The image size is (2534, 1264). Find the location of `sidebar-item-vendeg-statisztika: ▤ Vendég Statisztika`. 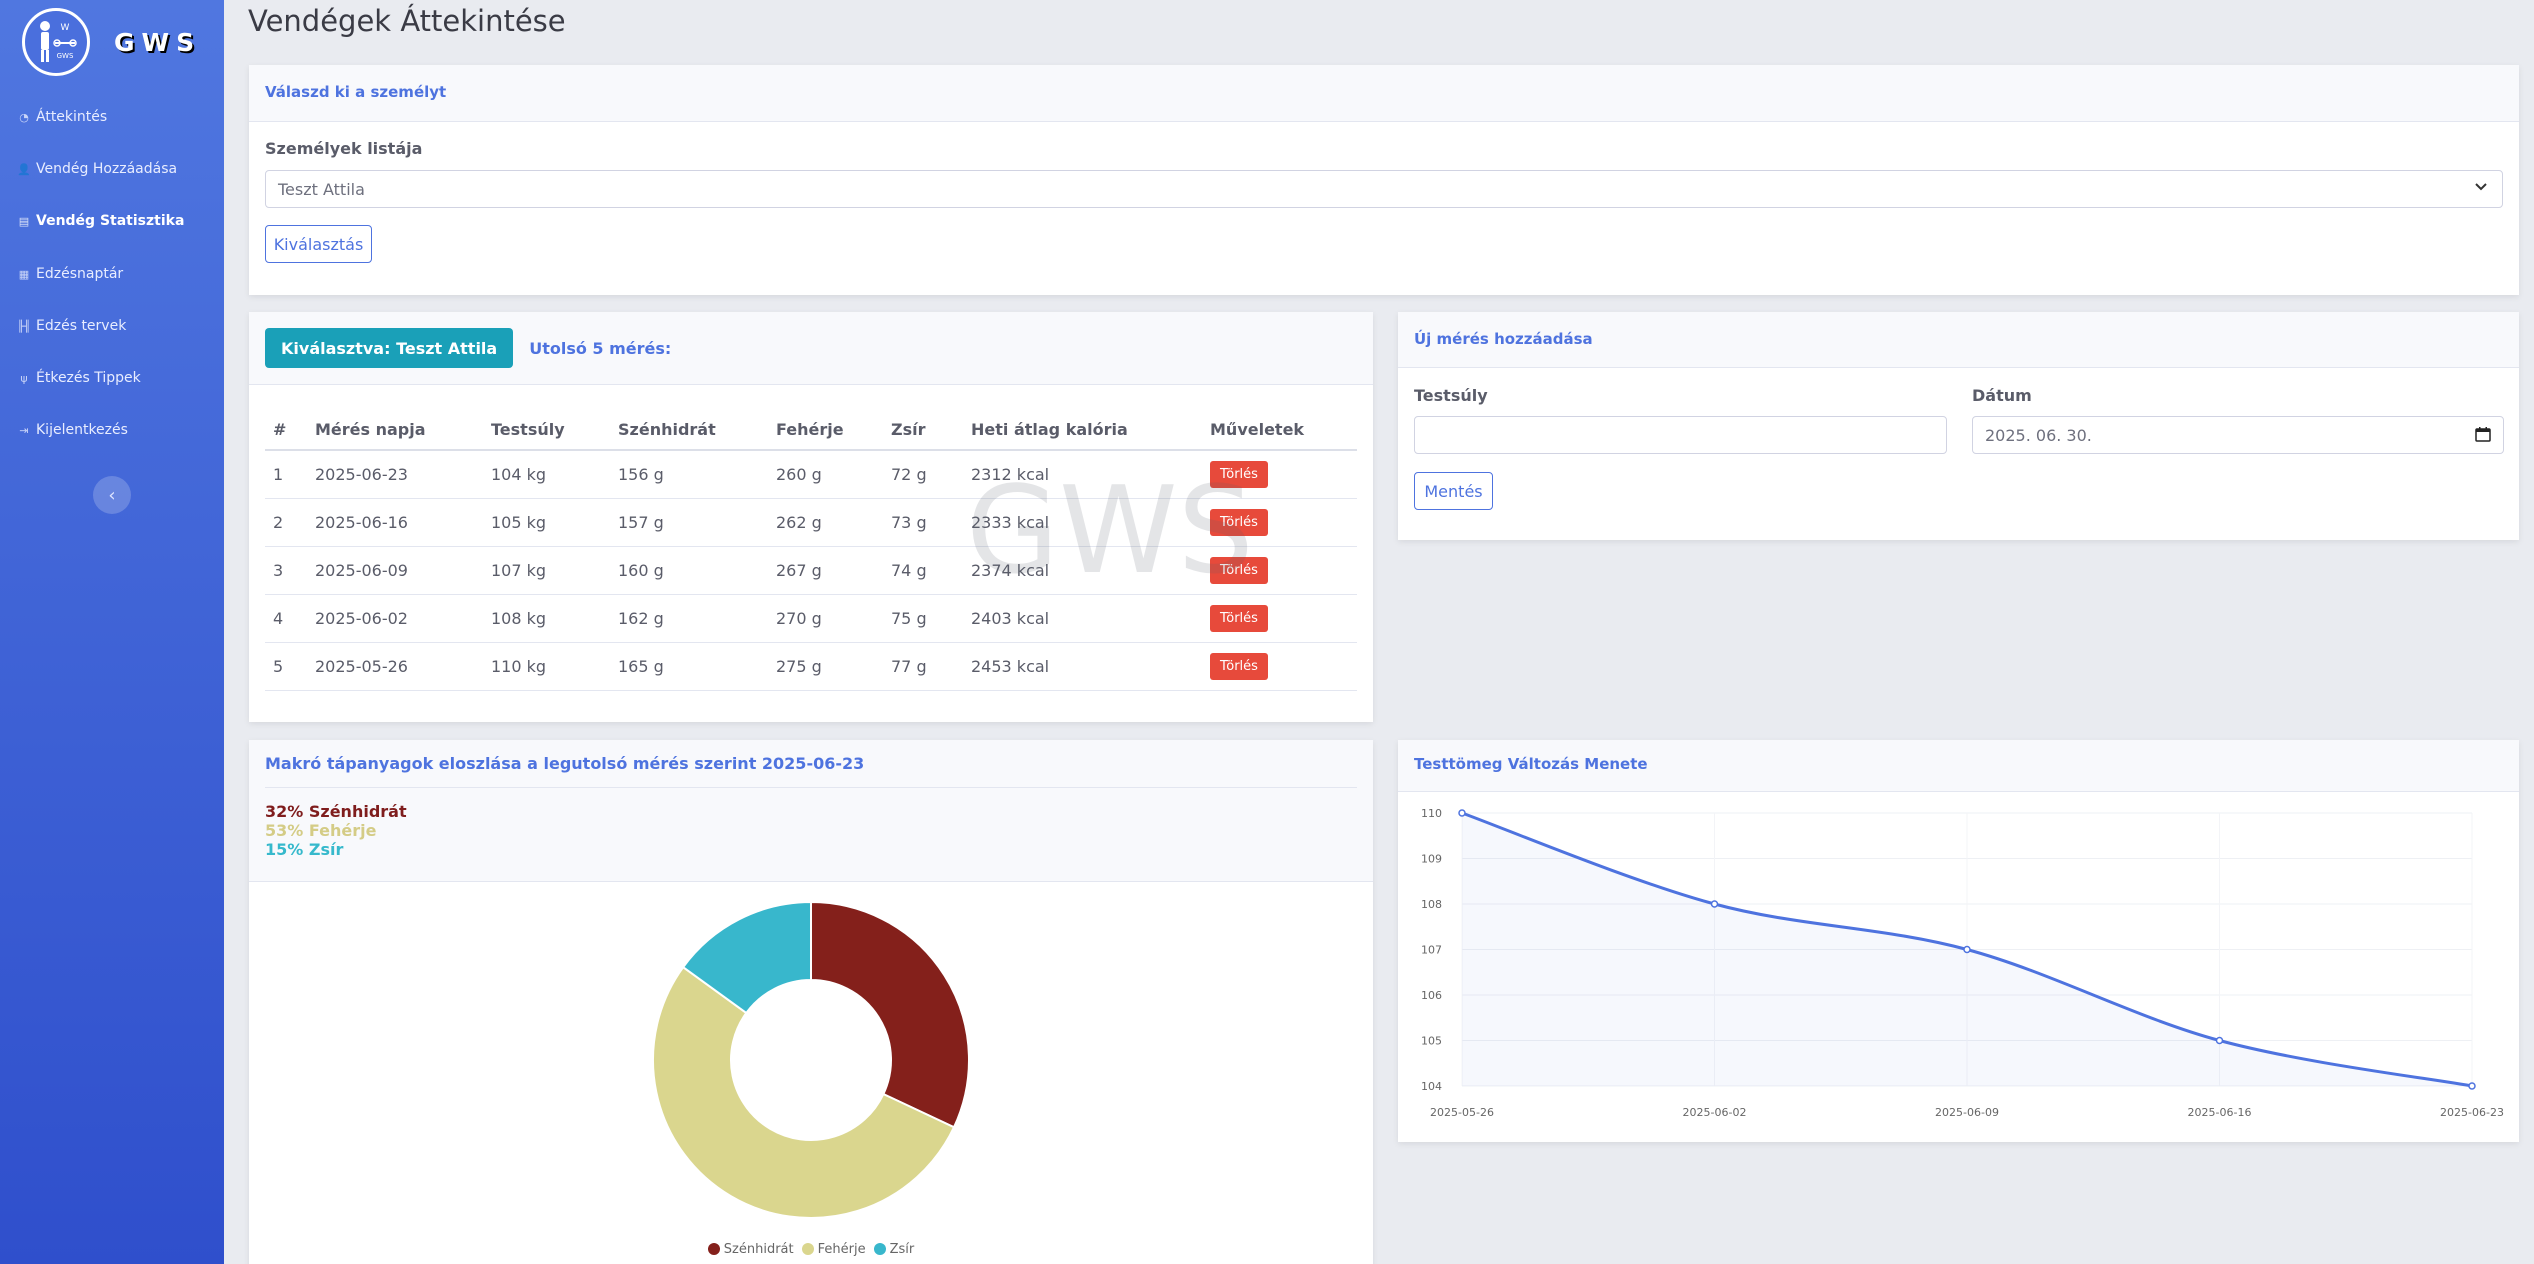

sidebar-item-vendeg-statisztika: ▤ Vendég Statisztika is located at coordinates (100, 221).